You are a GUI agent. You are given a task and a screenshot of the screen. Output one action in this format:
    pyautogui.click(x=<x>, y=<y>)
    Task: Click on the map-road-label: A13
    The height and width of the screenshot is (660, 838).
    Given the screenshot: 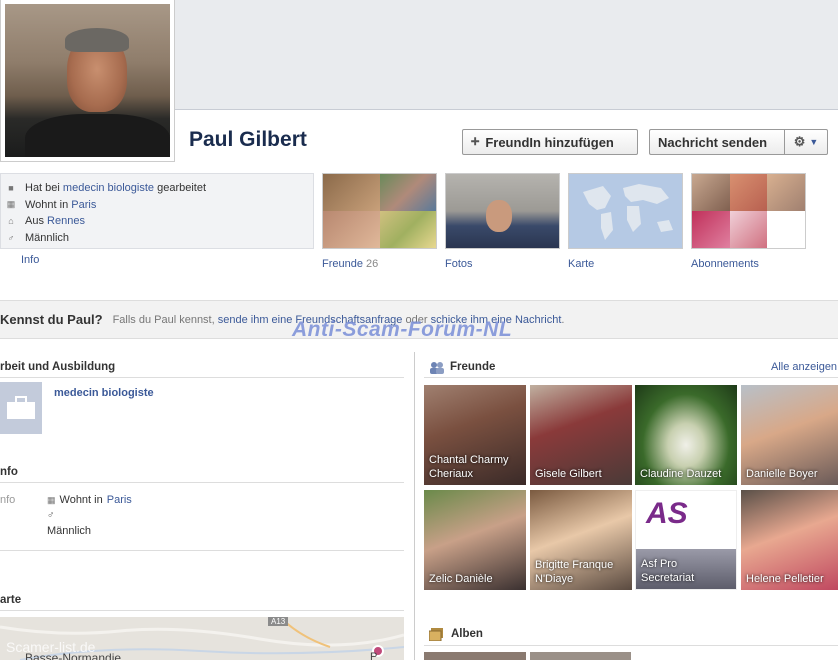 What is the action you would take?
    pyautogui.click(x=278, y=621)
    